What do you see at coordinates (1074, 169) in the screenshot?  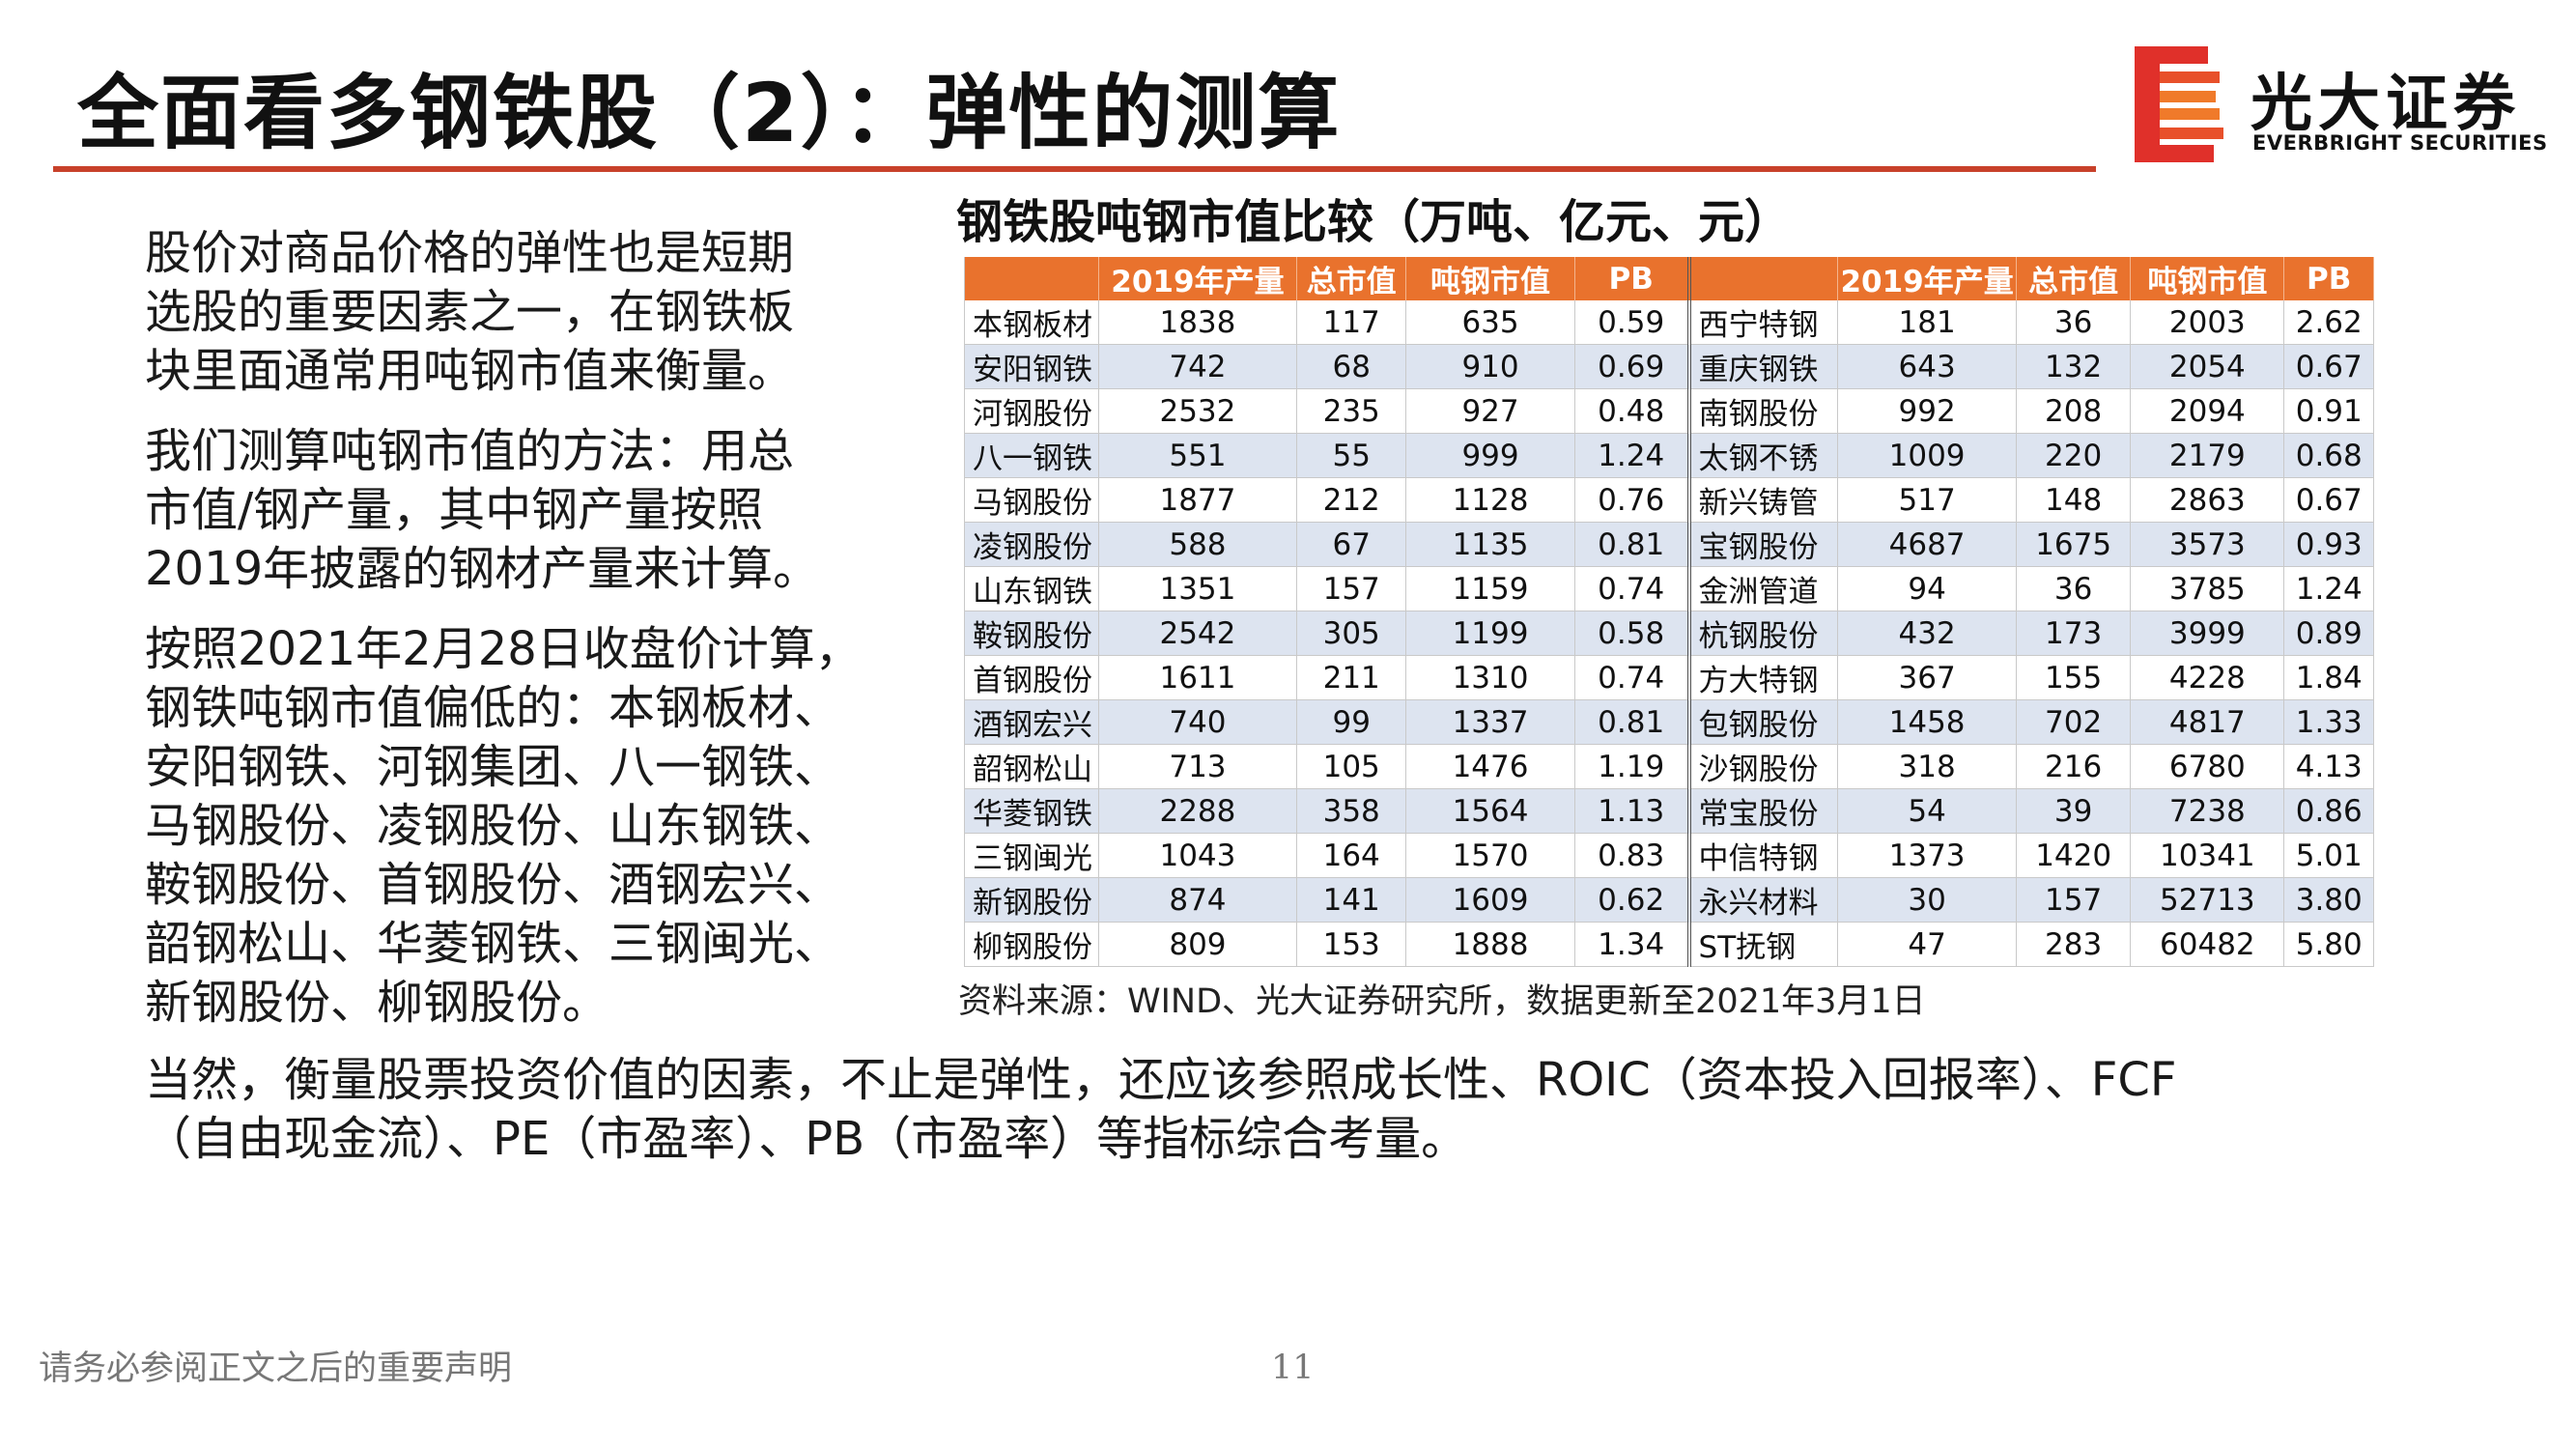 I see `title-divider` at bounding box center [1074, 169].